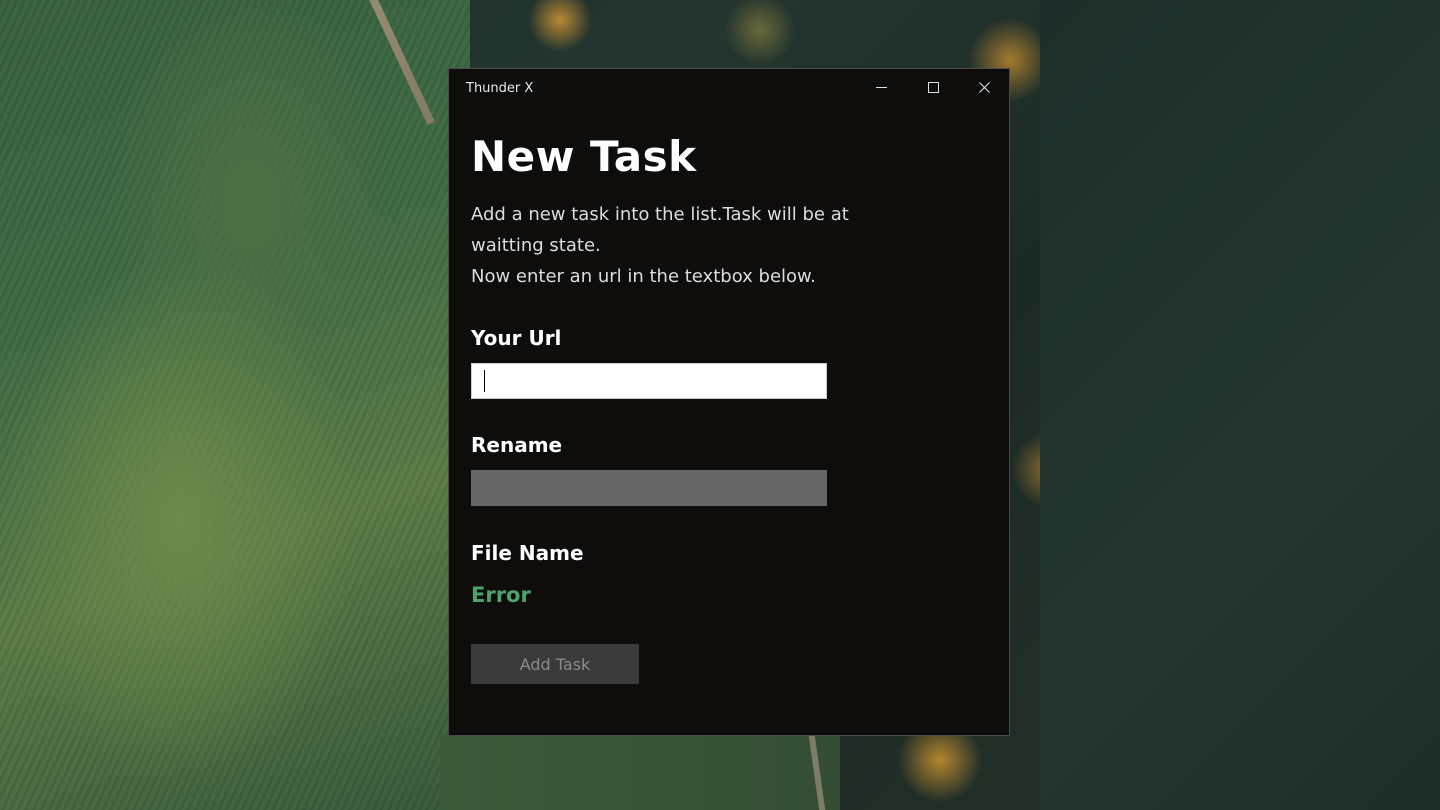 The height and width of the screenshot is (810, 1440). I want to click on minimize-button, so click(881, 87).